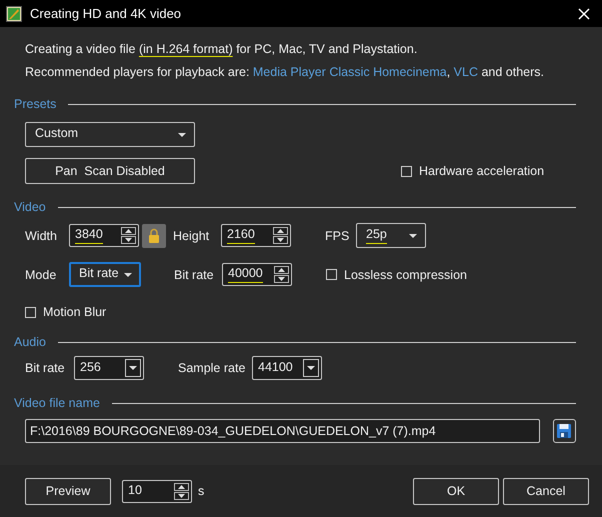  I want to click on lock-icon, so click(154, 236).